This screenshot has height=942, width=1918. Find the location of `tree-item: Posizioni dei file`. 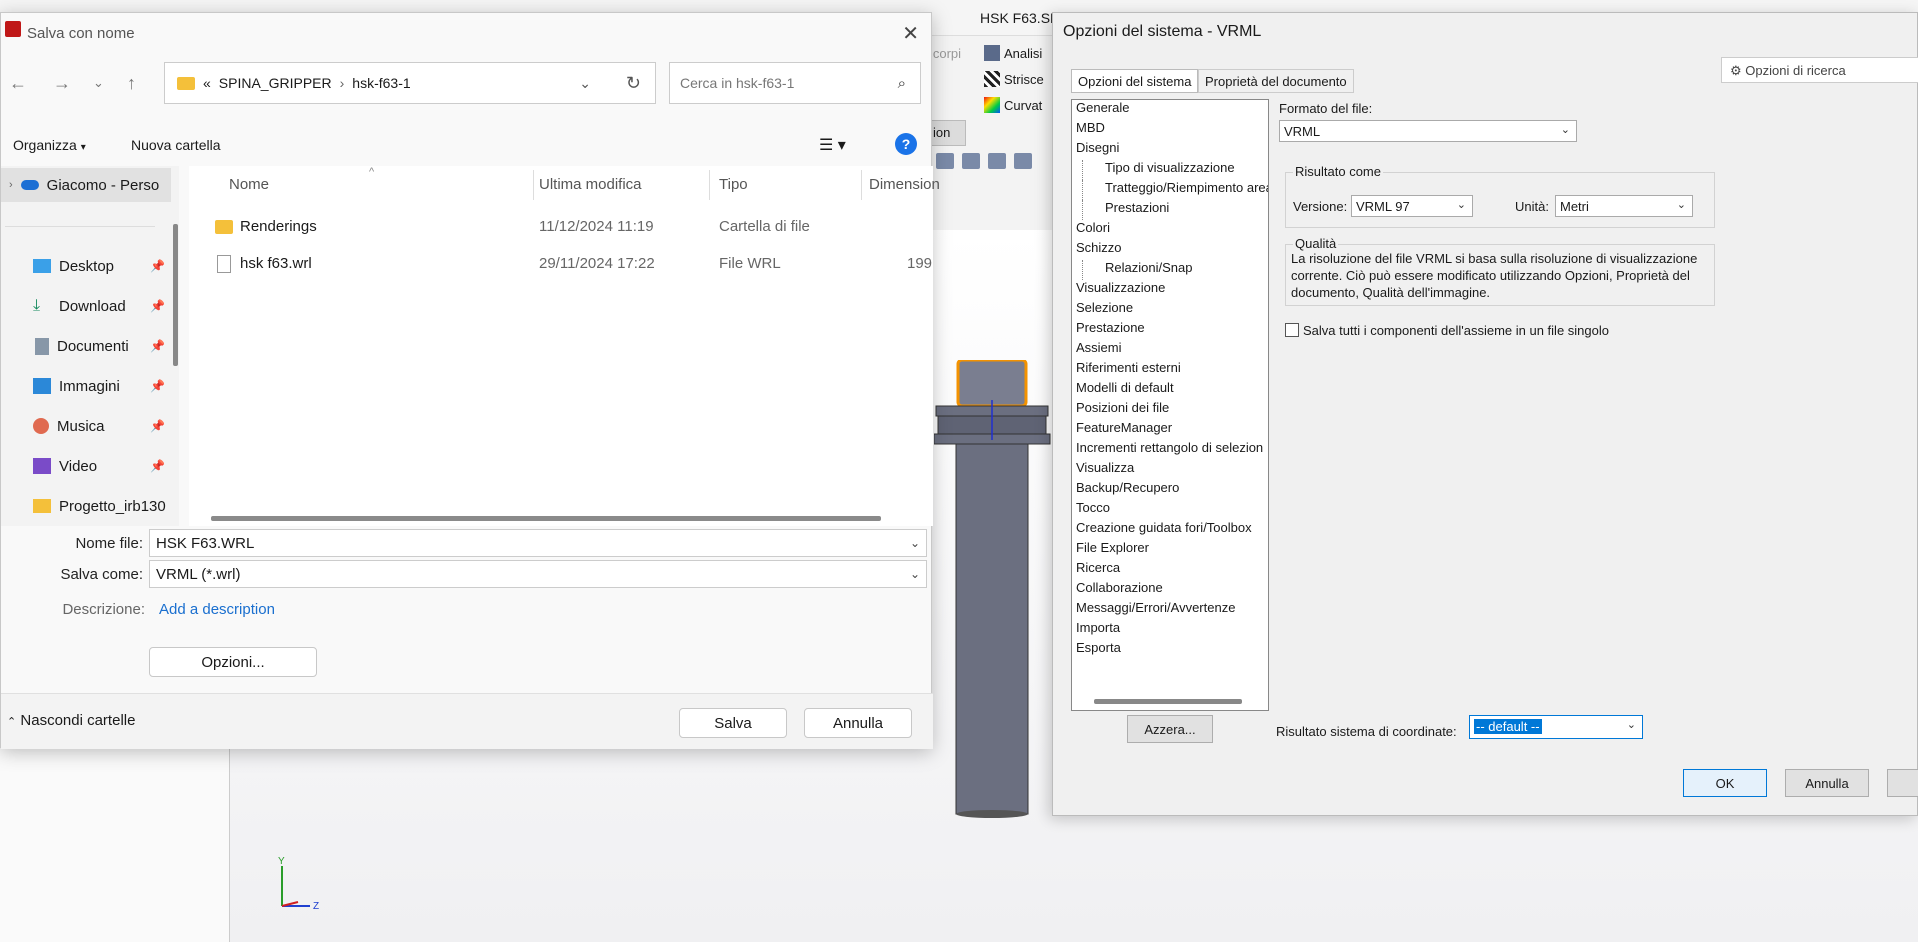

tree-item: Posizioni dei file is located at coordinates (1170, 410).